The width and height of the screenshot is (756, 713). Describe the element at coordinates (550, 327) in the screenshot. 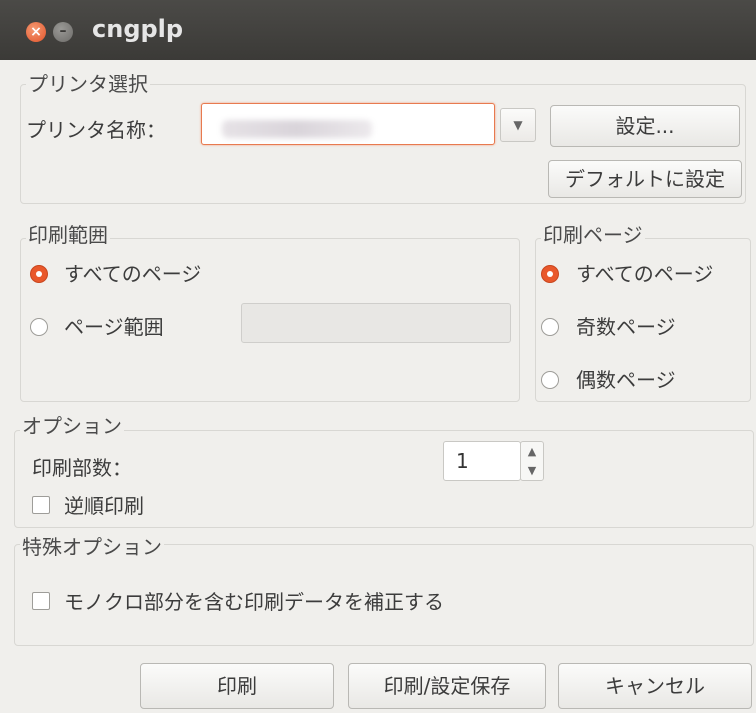

I see `pages-odd-radio` at that location.